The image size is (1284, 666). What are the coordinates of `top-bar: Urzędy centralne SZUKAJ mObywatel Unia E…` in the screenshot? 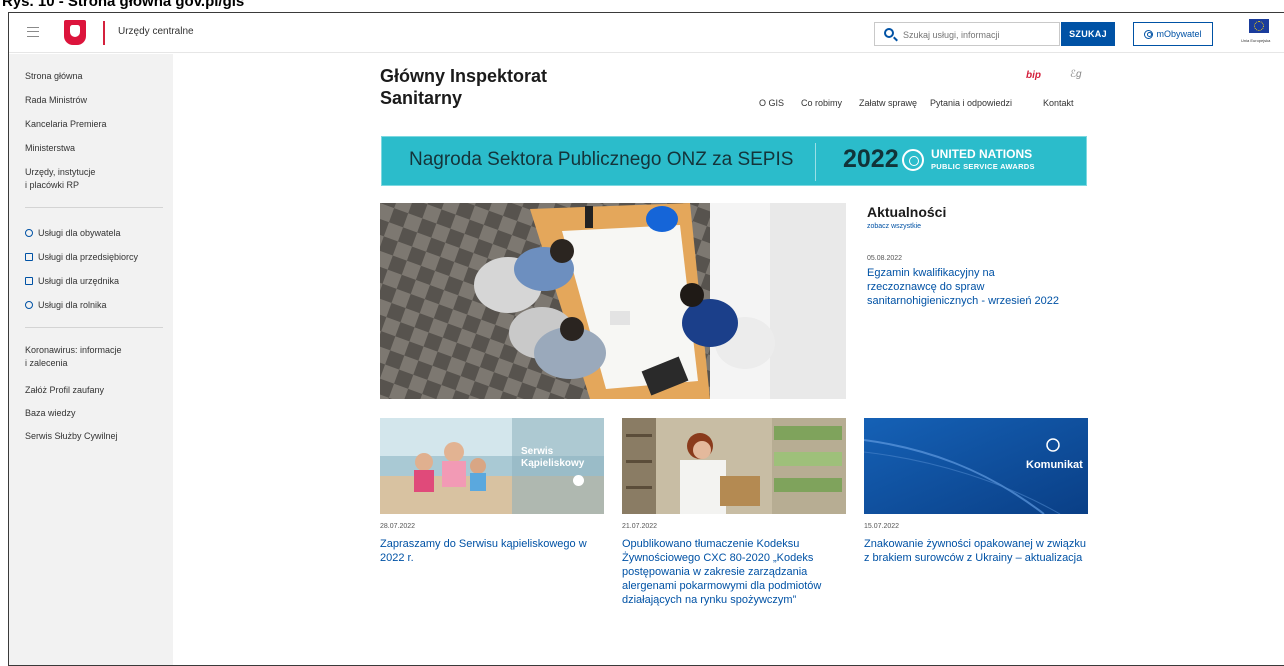 It's located at (646, 33).